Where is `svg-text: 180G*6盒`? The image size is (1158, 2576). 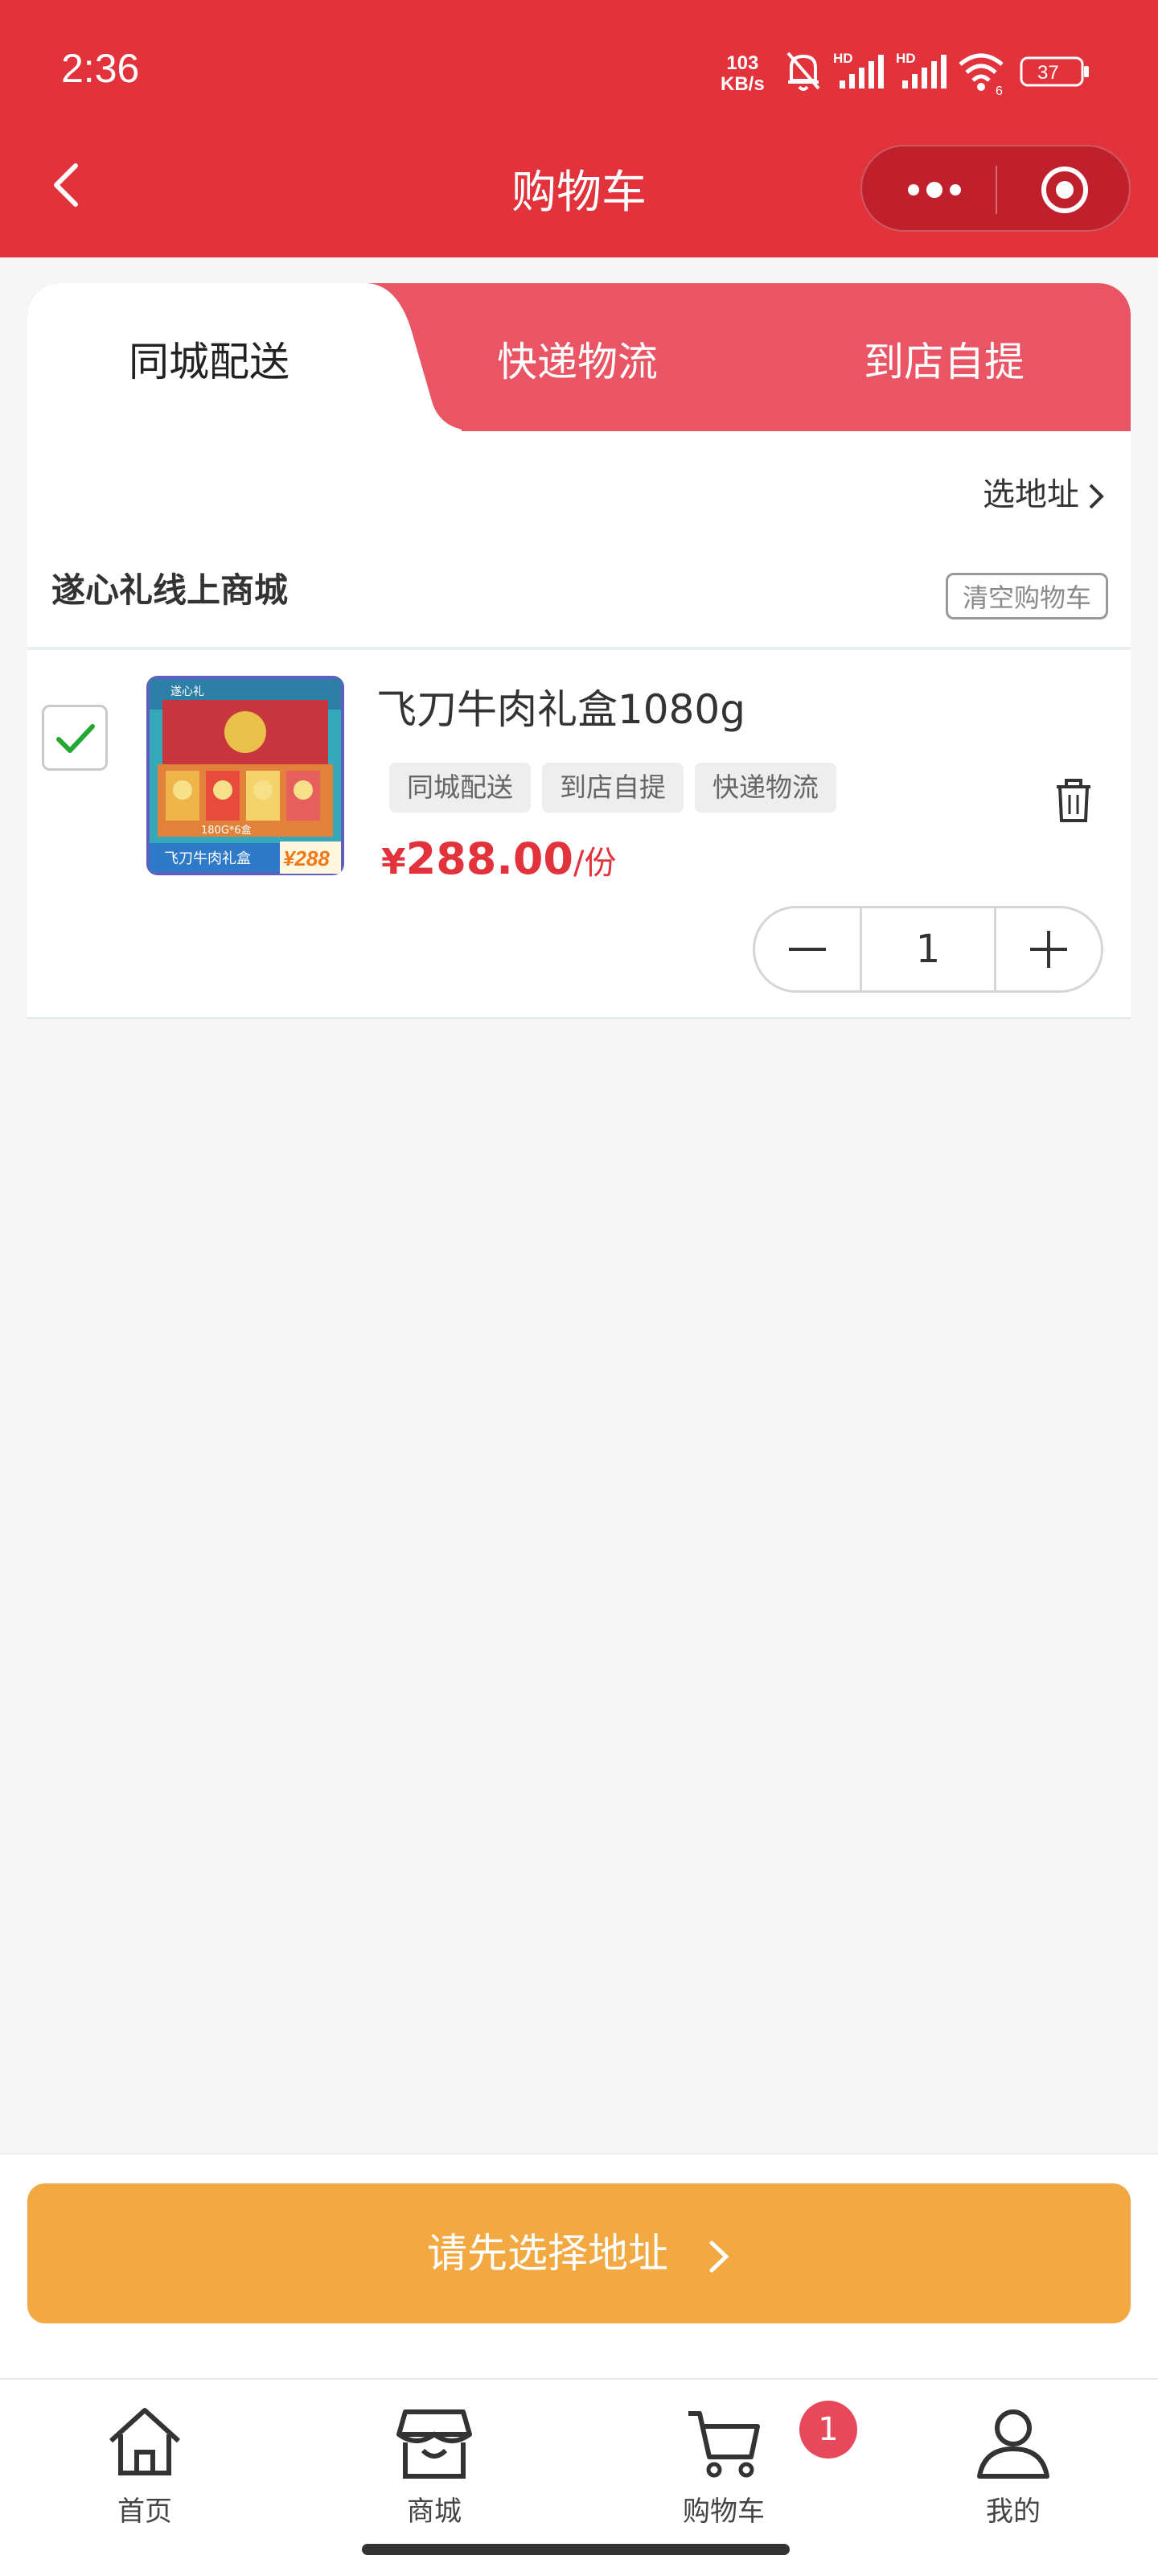 svg-text: 180G*6盒 is located at coordinates (226, 830).